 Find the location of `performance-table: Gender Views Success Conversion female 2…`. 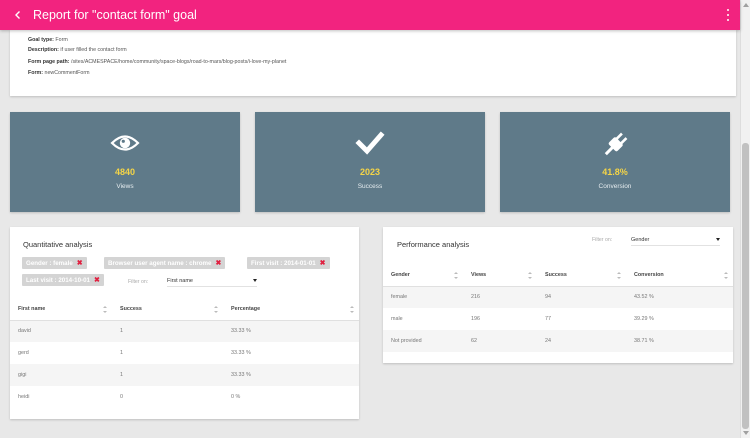

performance-table: Gender Views Success Conversion female 2… is located at coordinates (558, 308).